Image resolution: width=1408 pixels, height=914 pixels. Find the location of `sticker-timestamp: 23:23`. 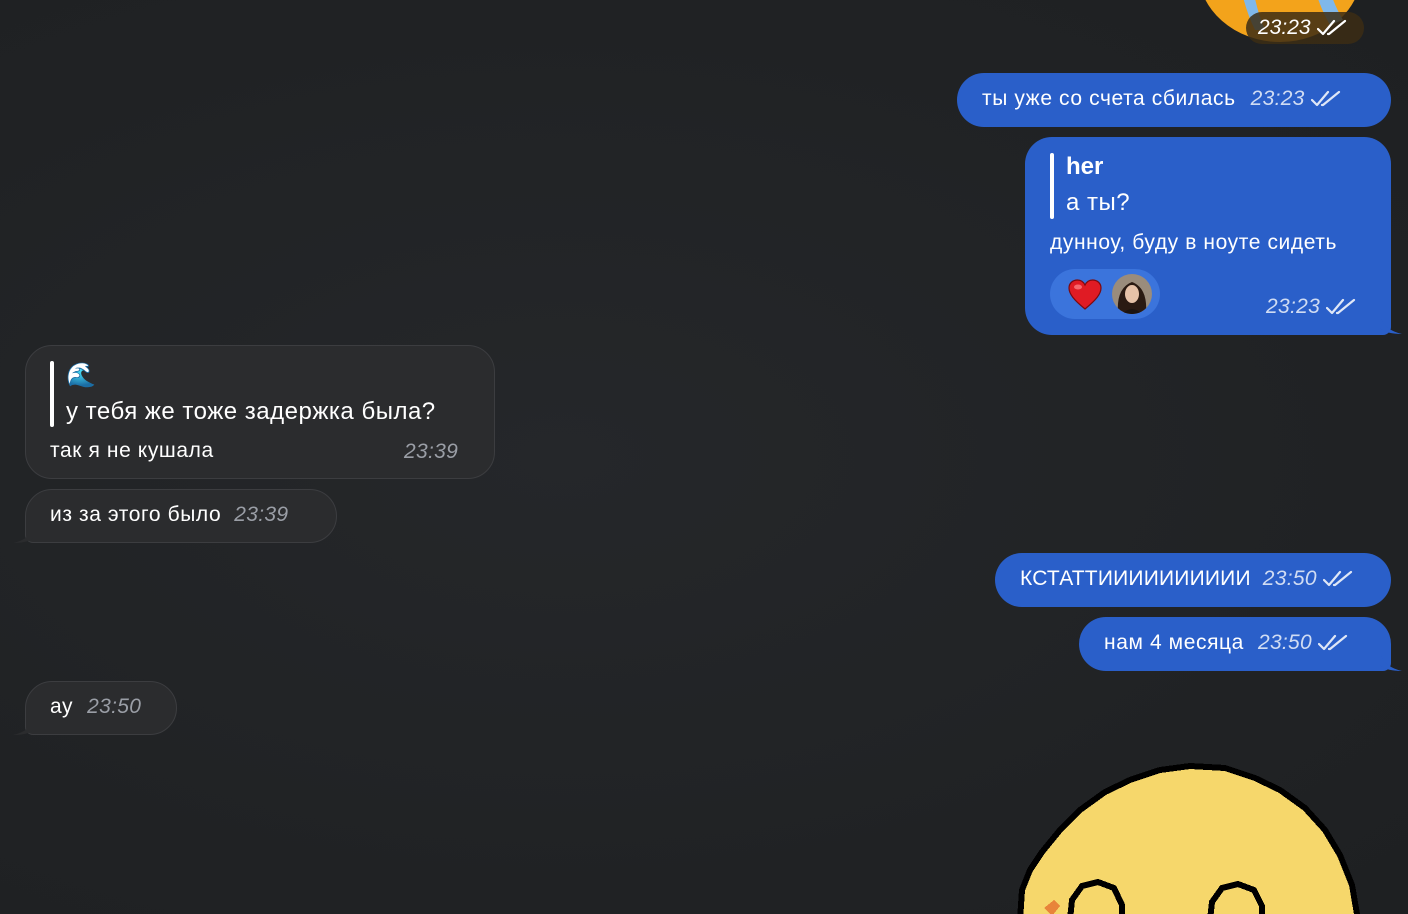

sticker-timestamp: 23:23 is located at coordinates (1305, 28).